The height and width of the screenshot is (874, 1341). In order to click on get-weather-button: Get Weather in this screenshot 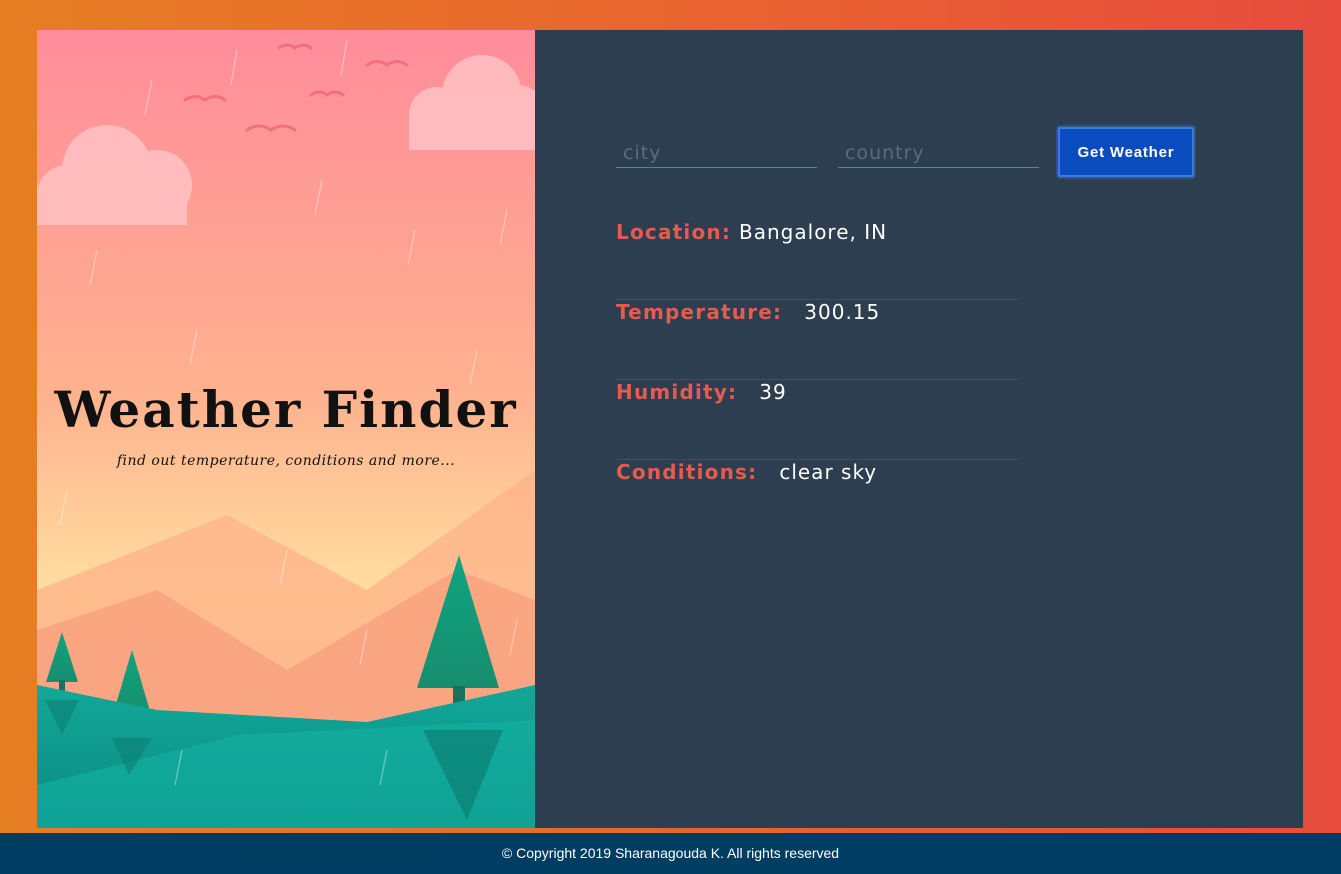, I will do `click(1126, 152)`.